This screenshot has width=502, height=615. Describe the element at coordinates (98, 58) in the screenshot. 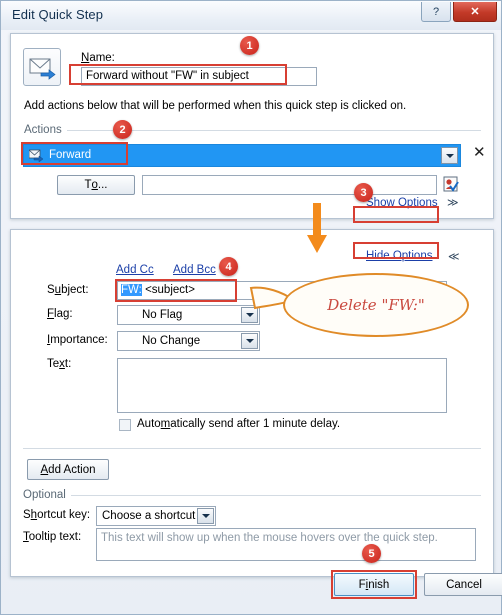

I see `name-label: Name:` at that location.